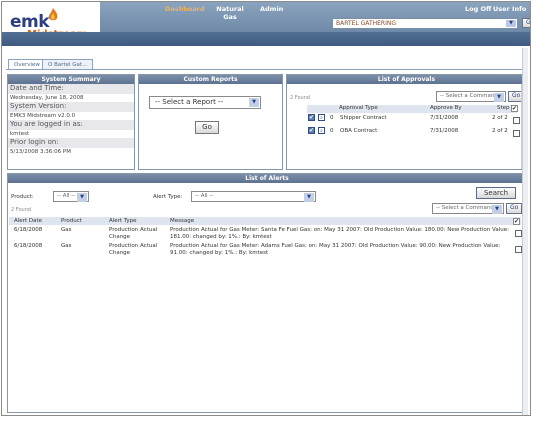 The height and width of the screenshot is (421, 536). What do you see at coordinates (359, 131) in the screenshot?
I see `approval-type: OBA Contract` at bounding box center [359, 131].